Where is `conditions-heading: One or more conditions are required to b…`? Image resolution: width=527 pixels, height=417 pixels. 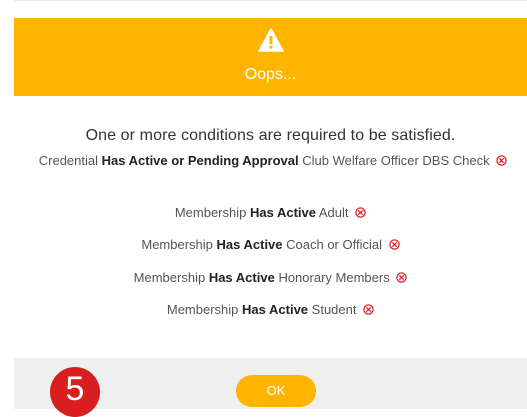
conditions-heading: One or more conditions are required to b… is located at coordinates (270, 135).